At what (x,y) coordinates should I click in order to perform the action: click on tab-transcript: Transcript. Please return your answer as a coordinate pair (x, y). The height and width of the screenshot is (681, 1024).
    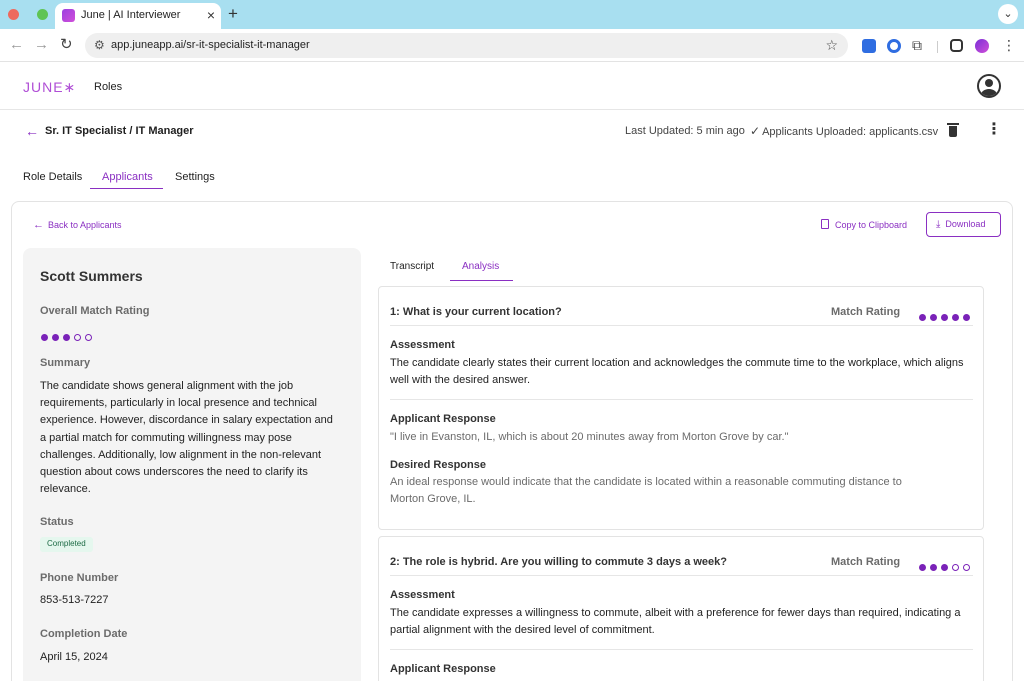
    Looking at the image, I should click on (412, 266).